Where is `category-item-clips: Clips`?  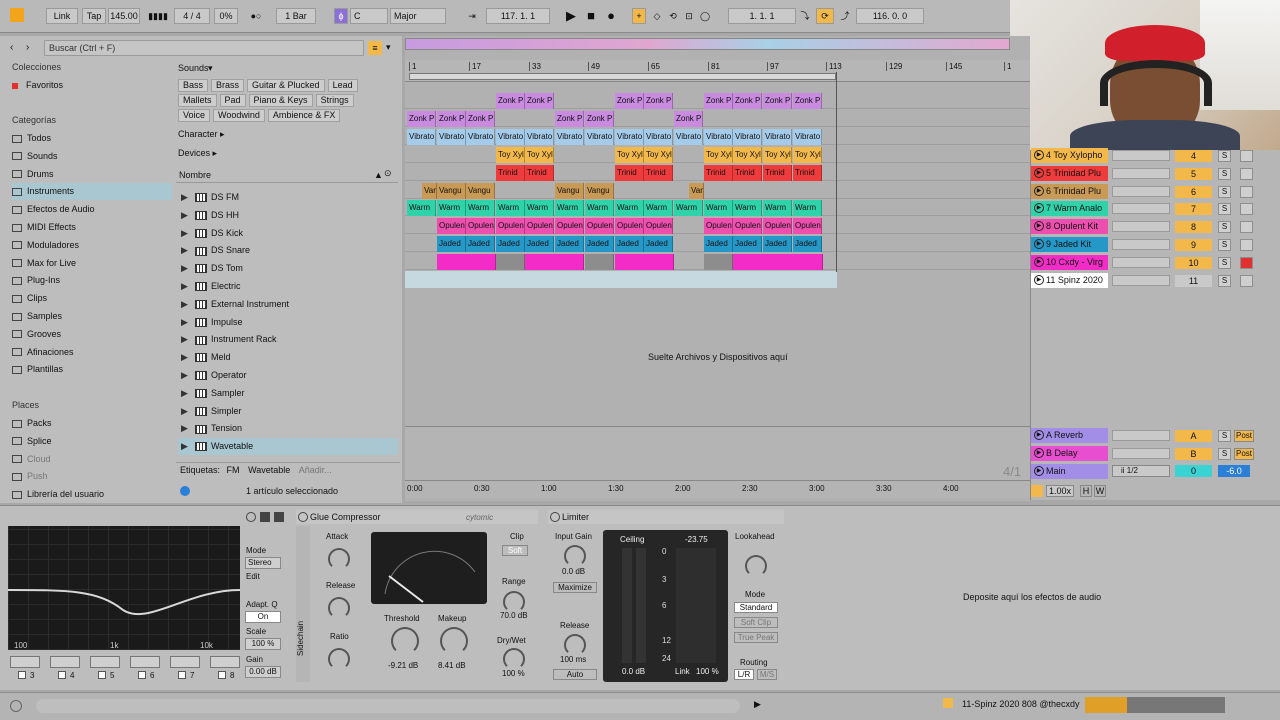 category-item-clips: Clips is located at coordinates (92, 298).